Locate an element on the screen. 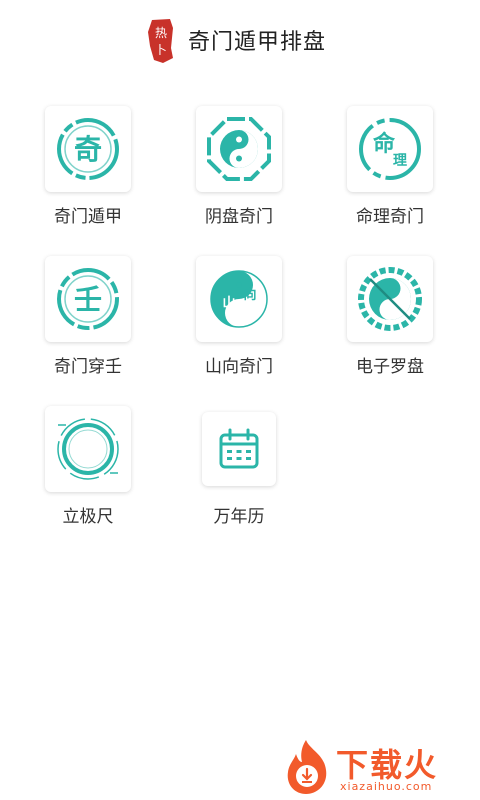  mingli-character-icon: 命 理 is located at coordinates (390, 149).